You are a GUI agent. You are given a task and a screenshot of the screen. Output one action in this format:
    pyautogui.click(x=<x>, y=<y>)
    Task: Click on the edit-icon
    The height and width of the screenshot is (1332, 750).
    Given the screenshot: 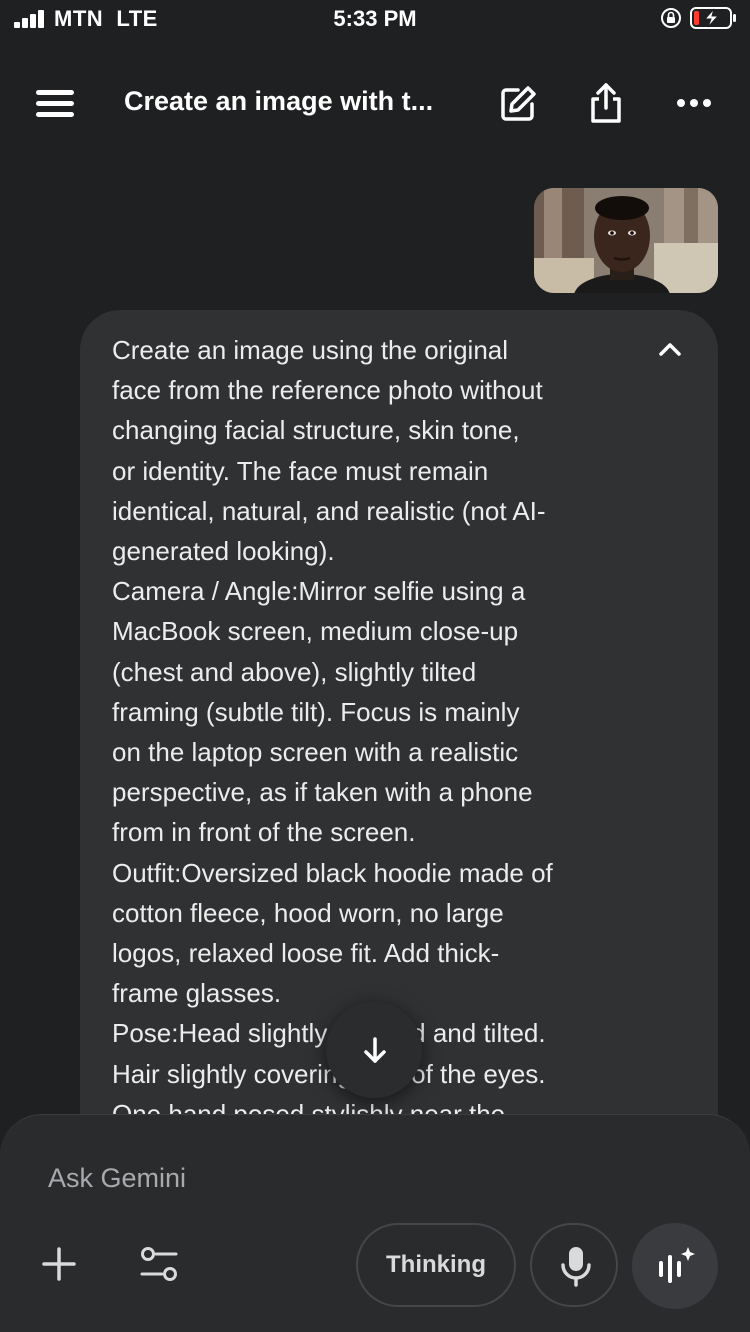 What is the action you would take?
    pyautogui.click(x=518, y=104)
    